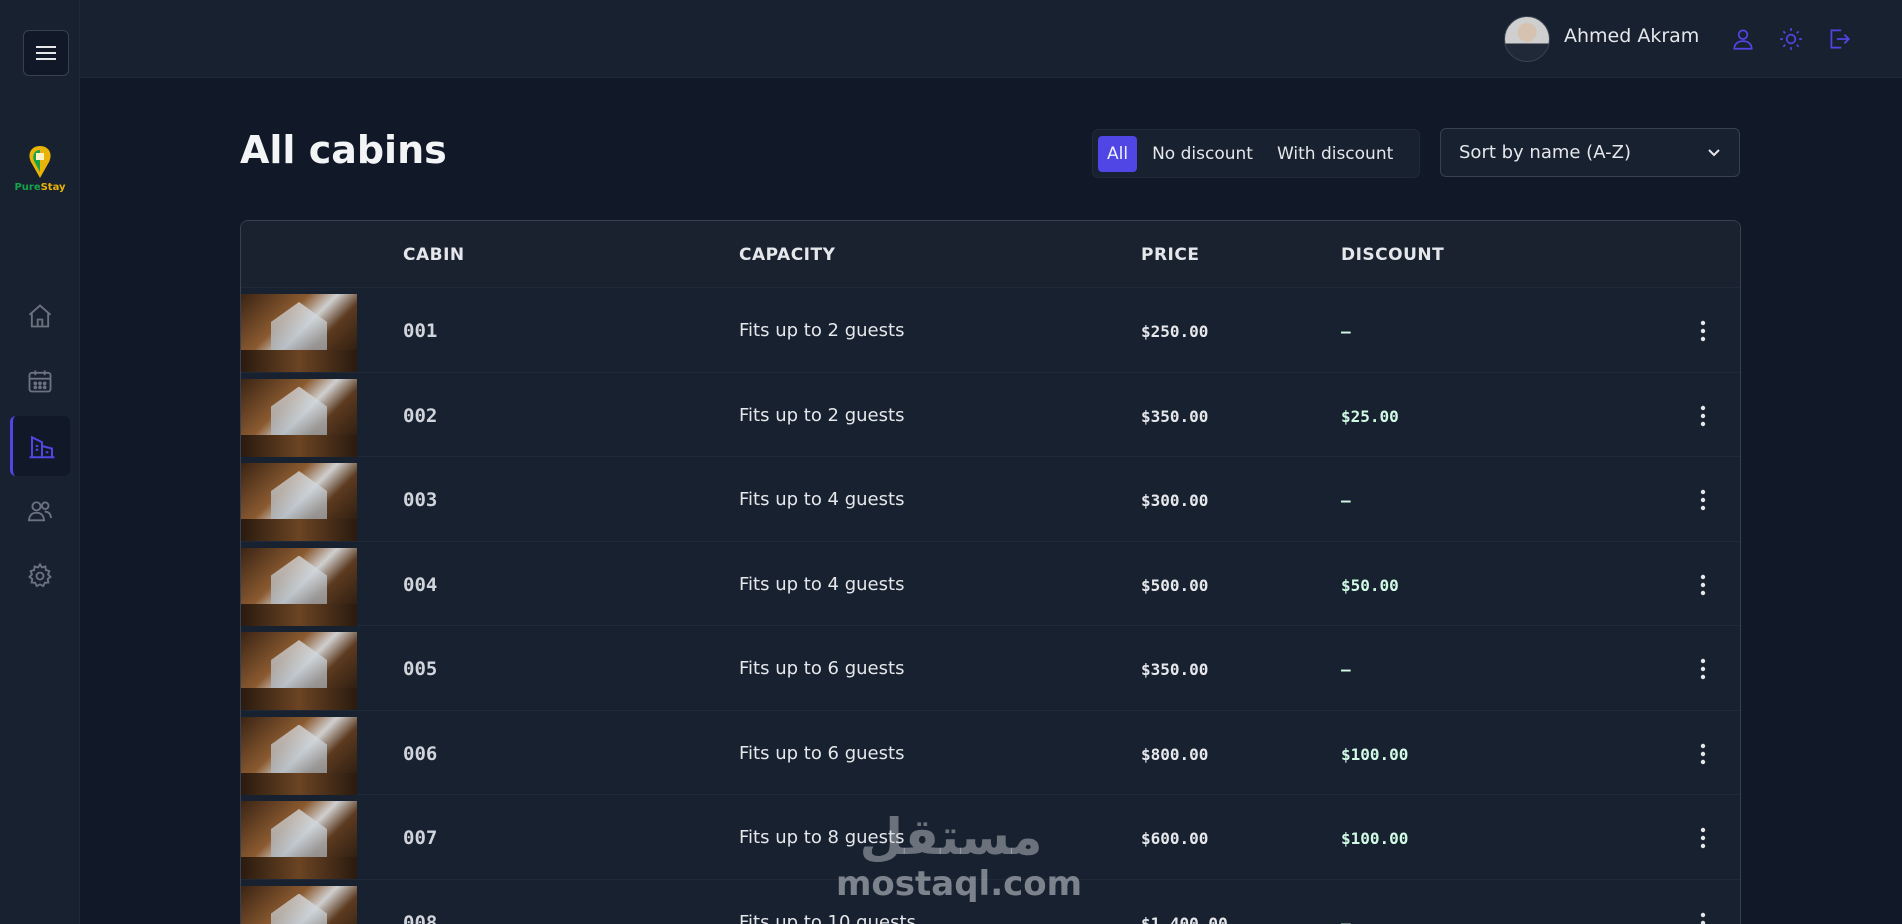  I want to click on cabin-name: 006, so click(420, 753).